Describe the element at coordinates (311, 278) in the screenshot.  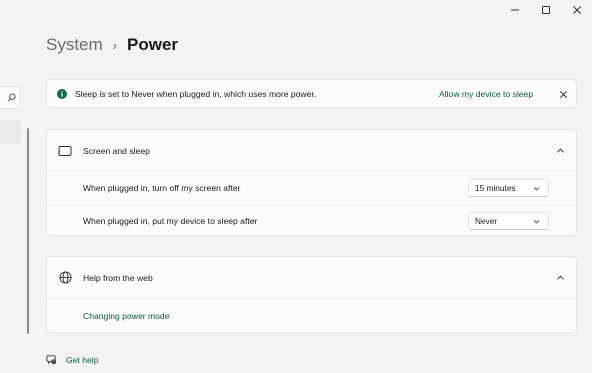
I see `help-from-web-header: Help from the web` at that location.